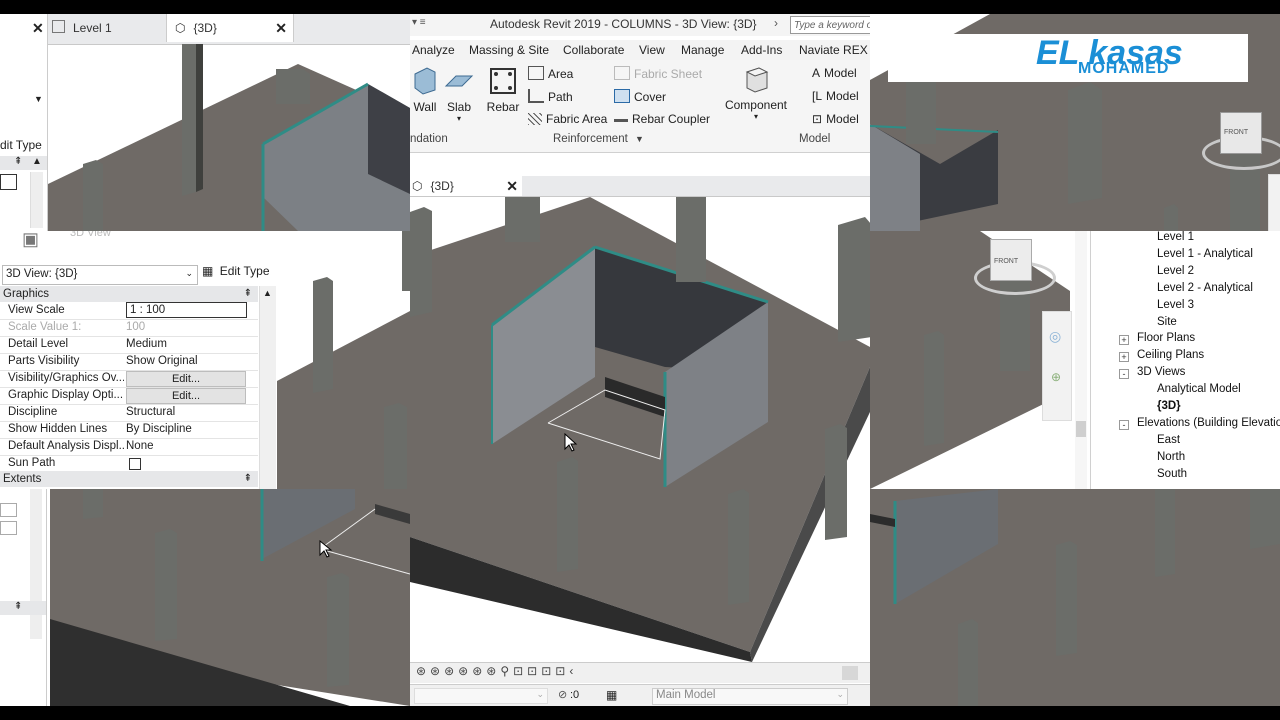  What do you see at coordinates (1168, 440) in the screenshot?
I see `browser-item: East` at bounding box center [1168, 440].